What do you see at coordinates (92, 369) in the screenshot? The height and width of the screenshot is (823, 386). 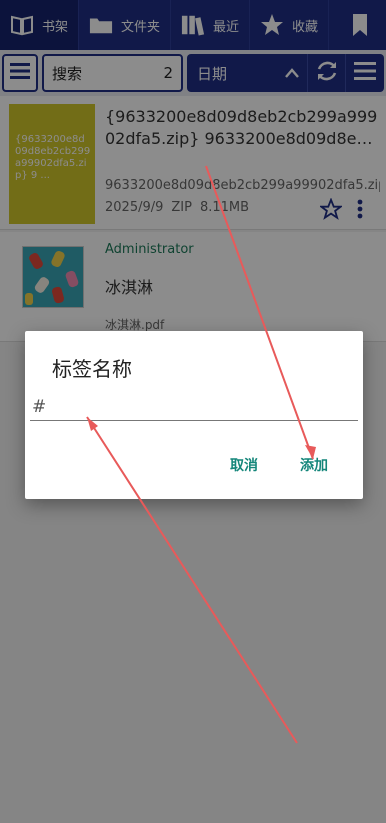 I see `dialog-title: 标签名称` at bounding box center [92, 369].